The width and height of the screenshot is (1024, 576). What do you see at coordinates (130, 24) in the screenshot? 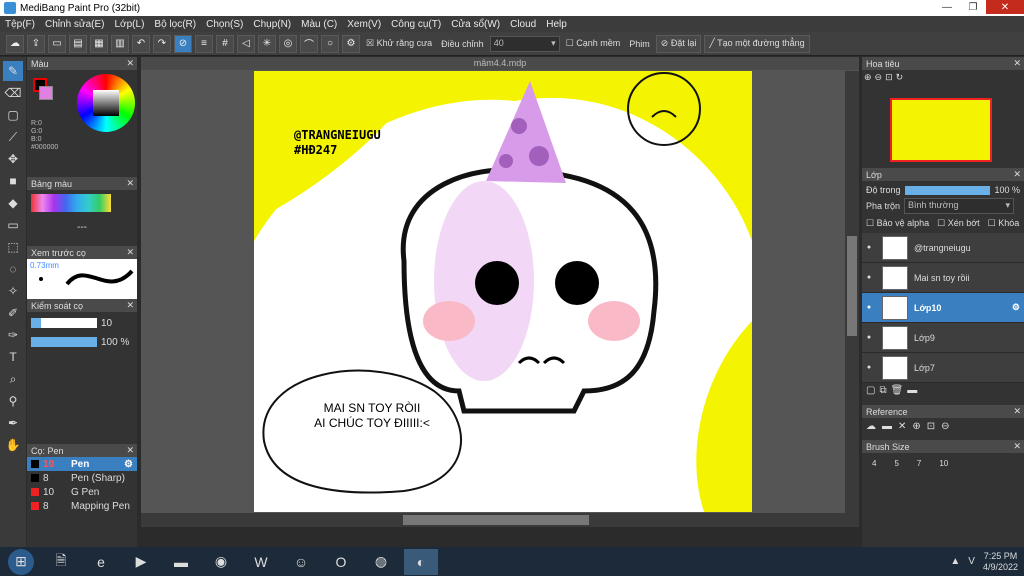
I see `menu-layer: Lớp(L)` at bounding box center [130, 24].